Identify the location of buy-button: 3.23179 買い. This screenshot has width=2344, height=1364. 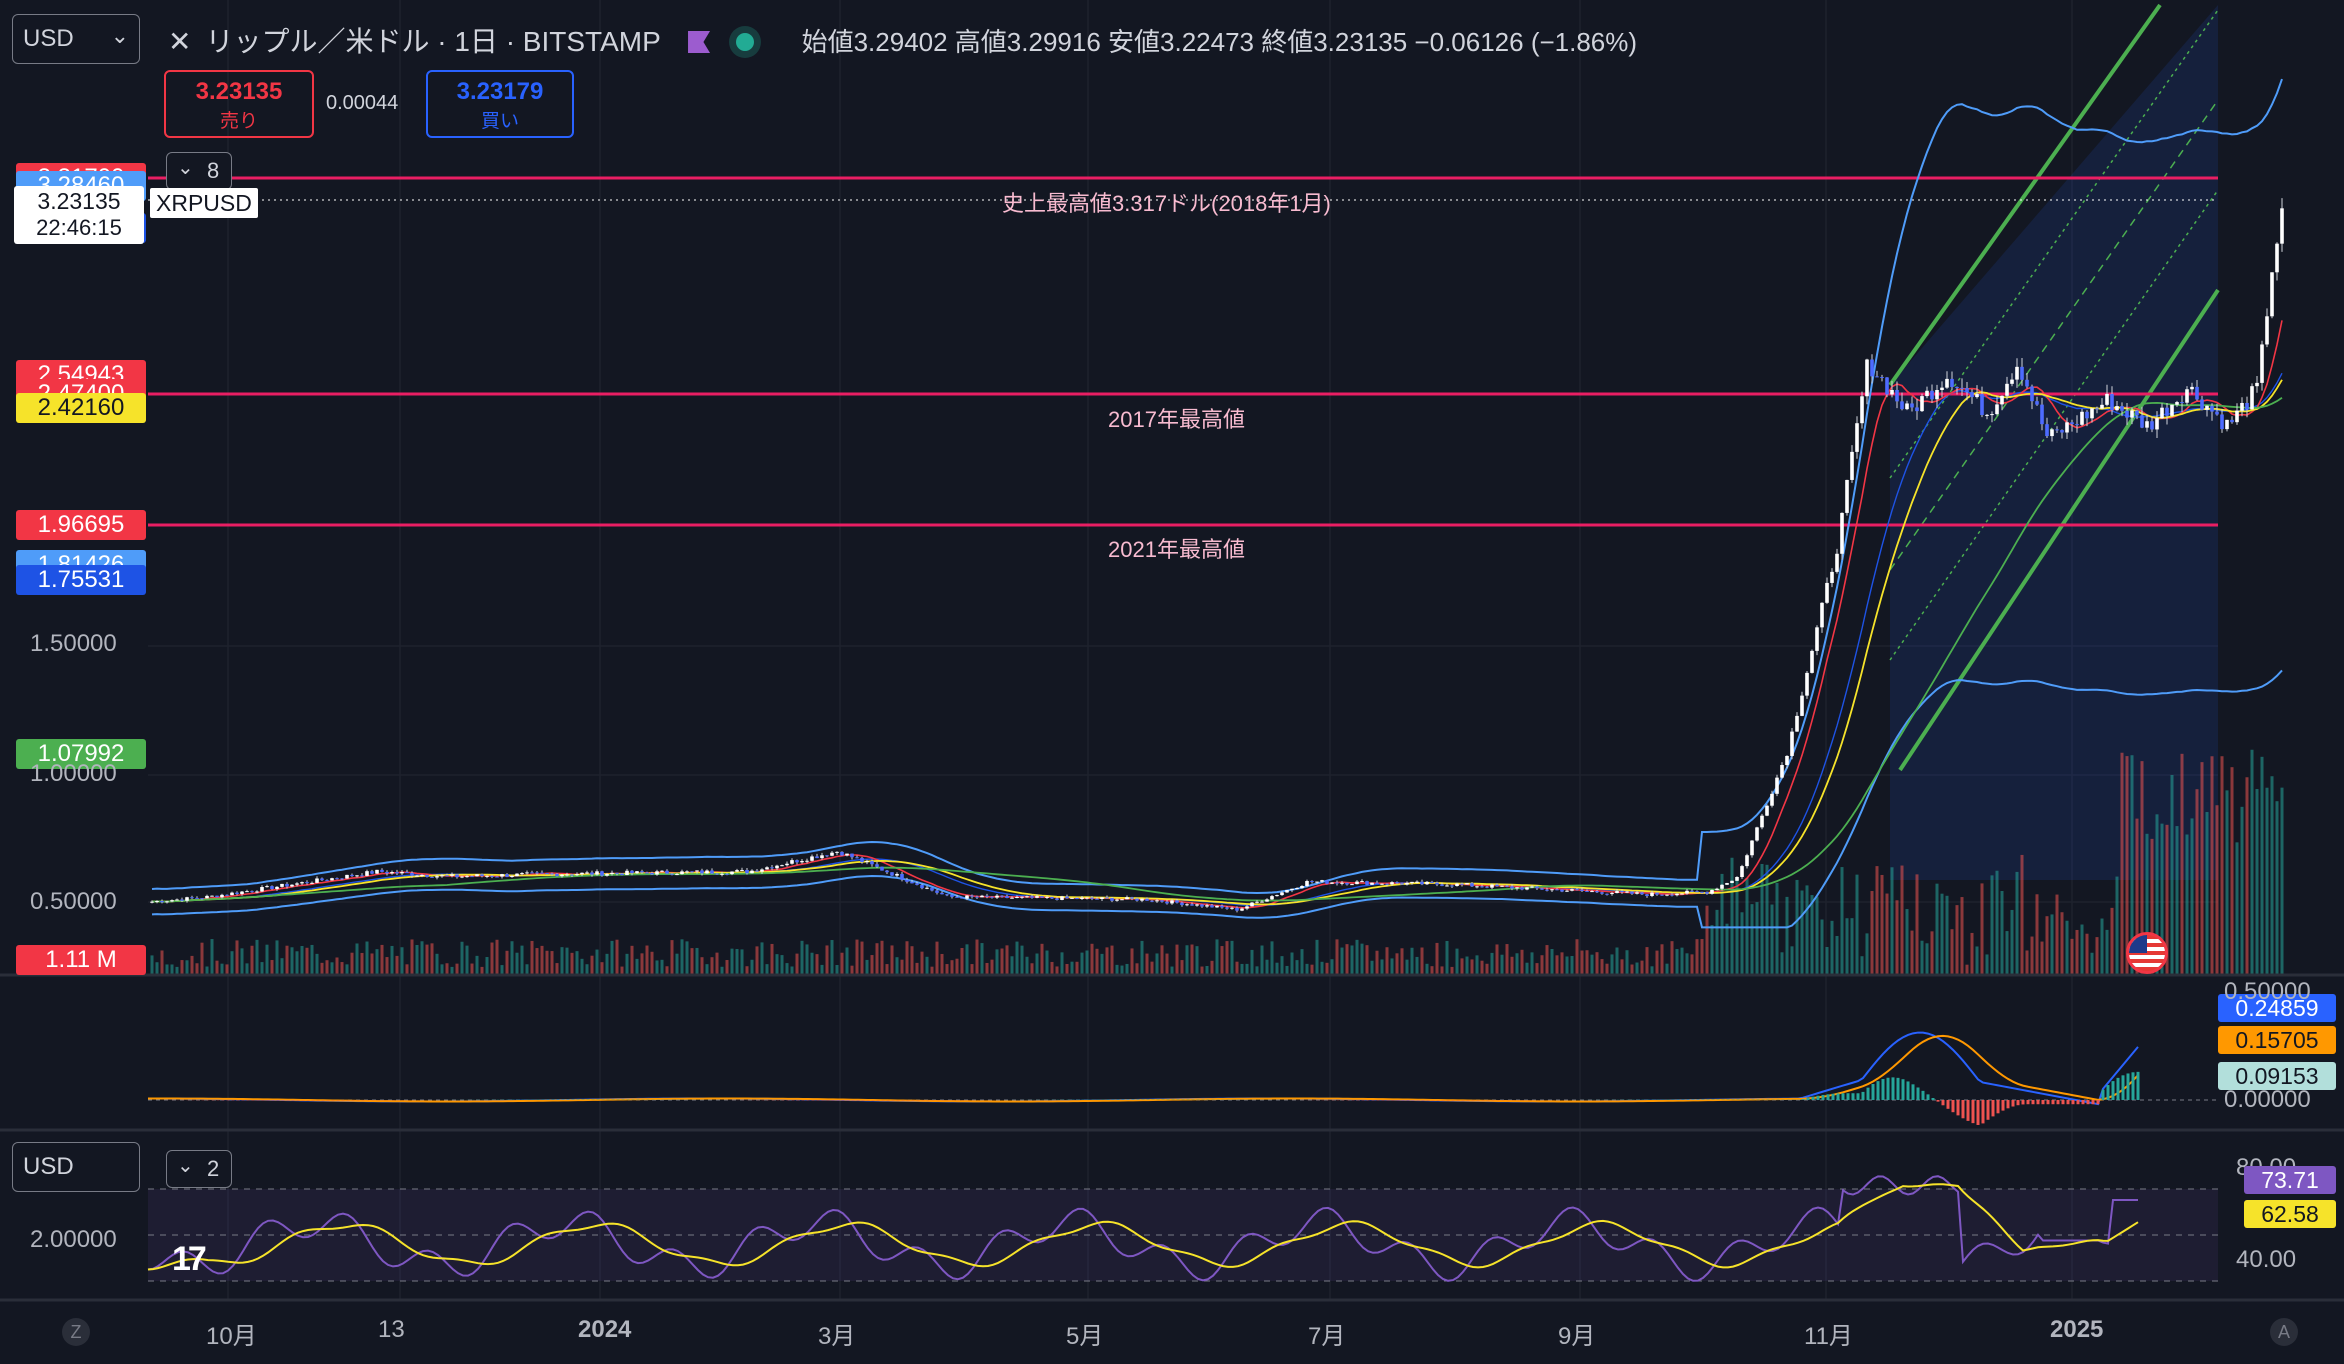
(500, 104).